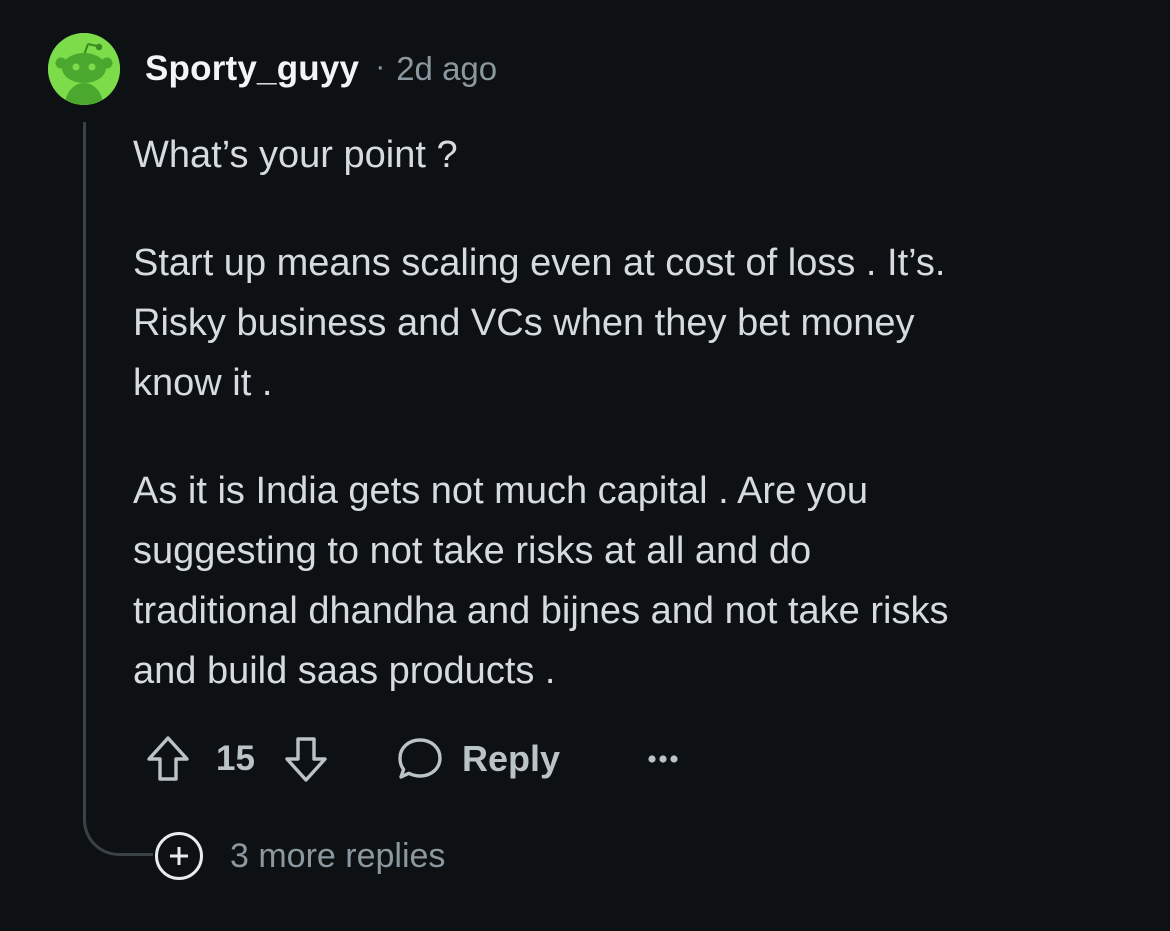 The width and height of the screenshot is (1170, 931). I want to click on reply-label: Reply, so click(511, 758).